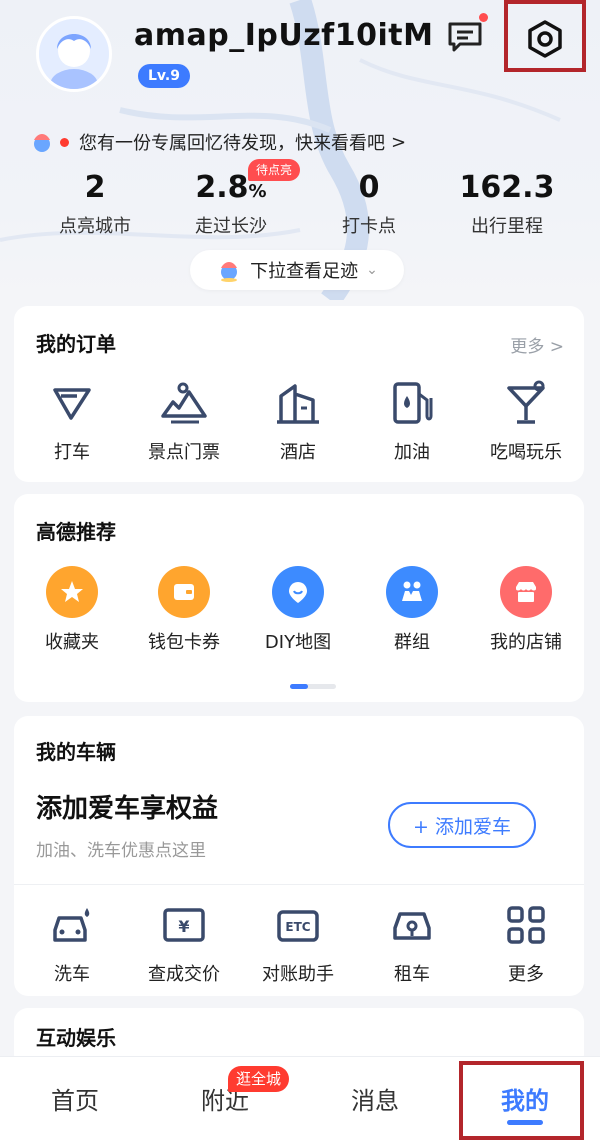  What do you see at coordinates (74, 54) in the screenshot?
I see `avatar` at bounding box center [74, 54].